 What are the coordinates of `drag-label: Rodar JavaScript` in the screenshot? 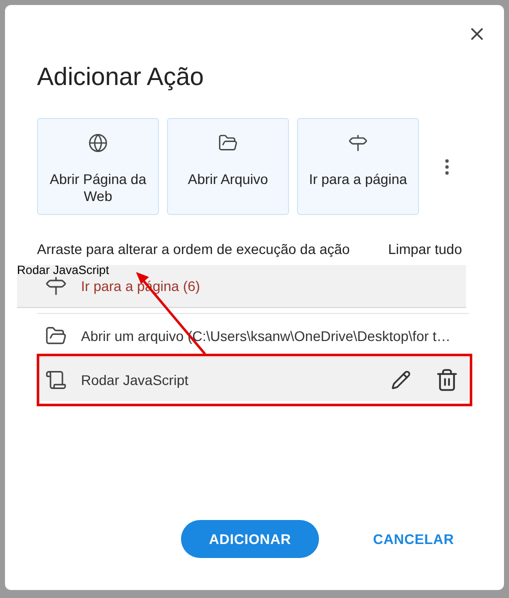 It's located at (63, 270).